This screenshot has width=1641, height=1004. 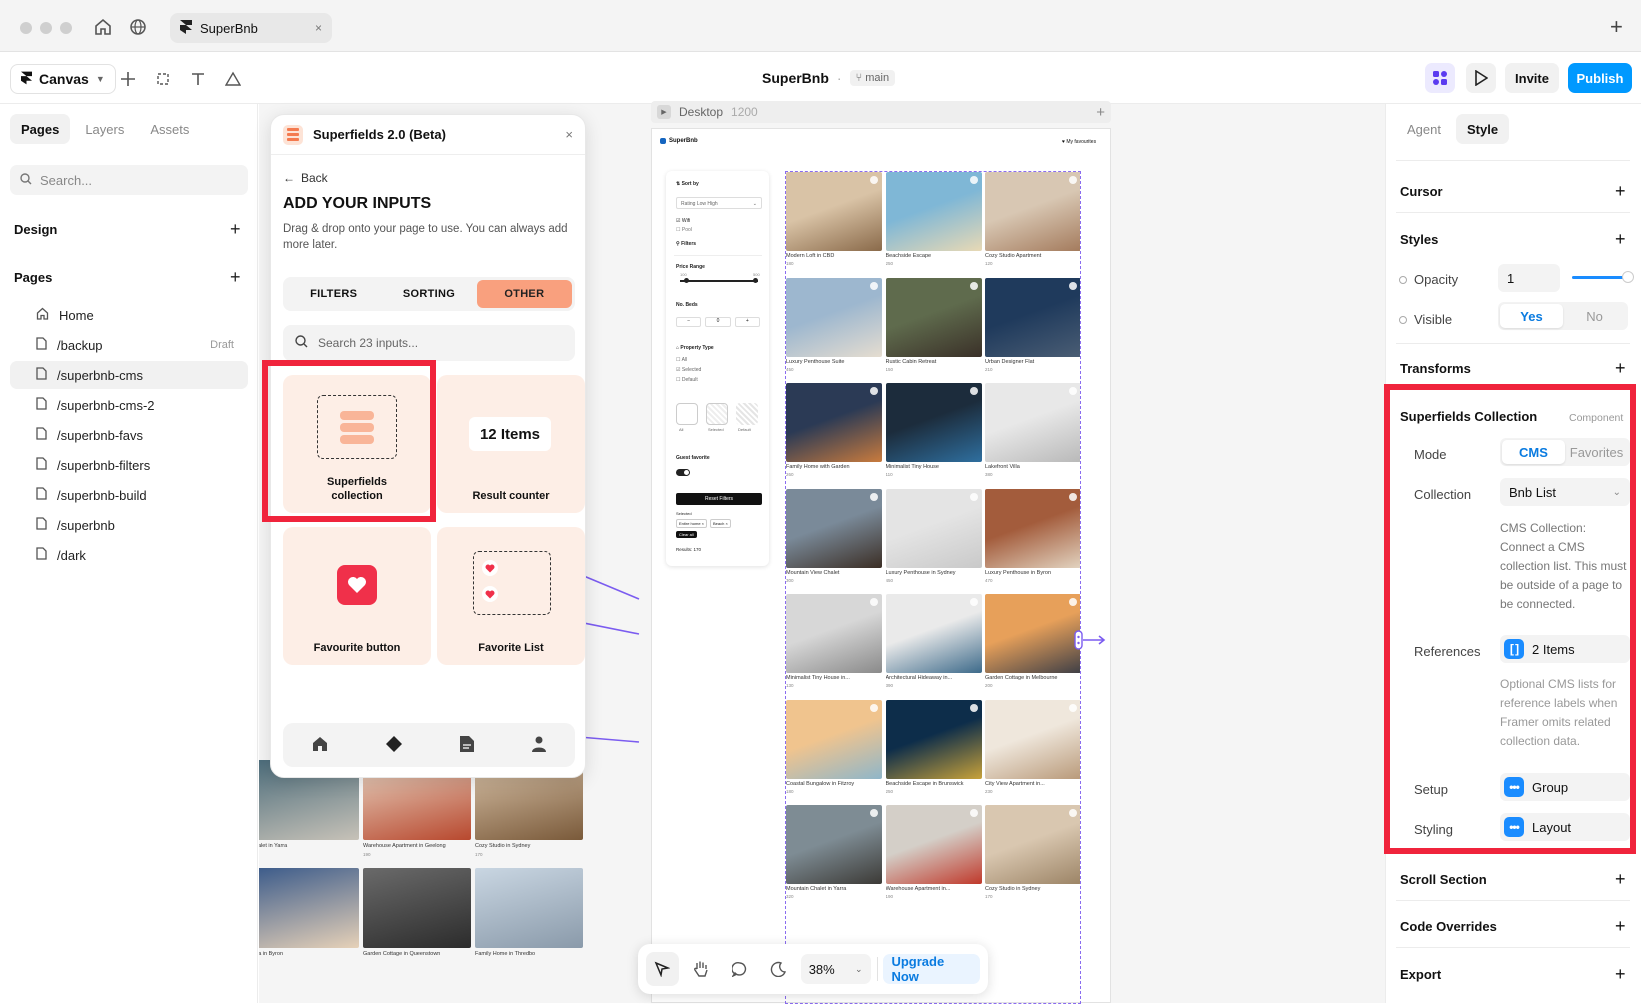 I want to click on add-breakpoint-icon: +, so click(x=1100, y=112).